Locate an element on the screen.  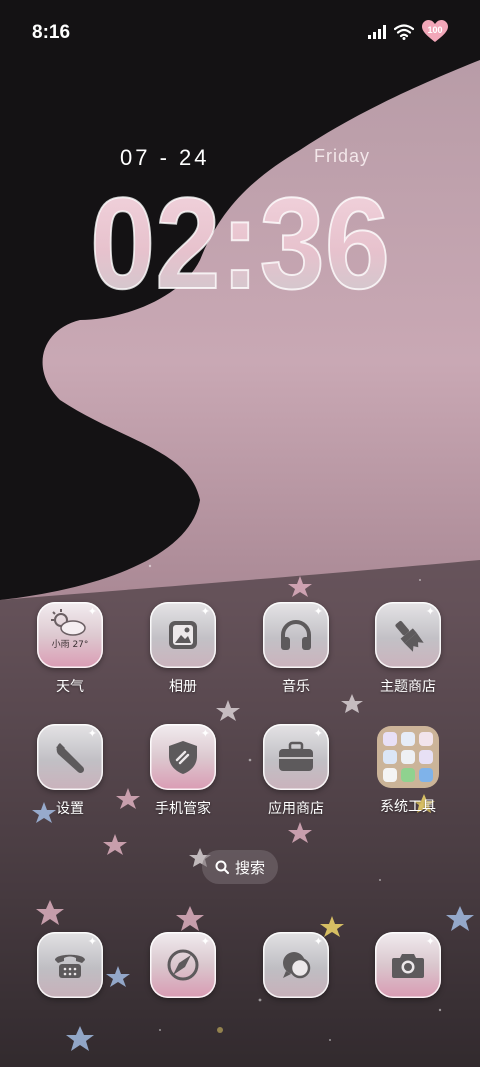
app-label: 系统工具 is located at coordinates (408, 807).